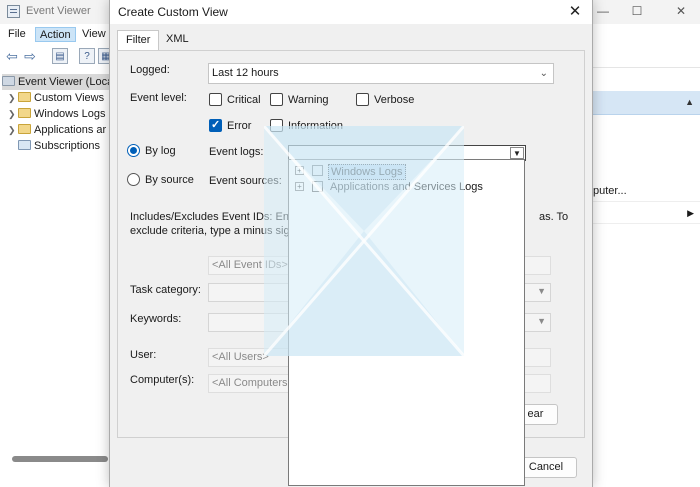  Describe the element at coordinates (60, 56) in the screenshot. I see `console-tree-icon: ▤` at that location.